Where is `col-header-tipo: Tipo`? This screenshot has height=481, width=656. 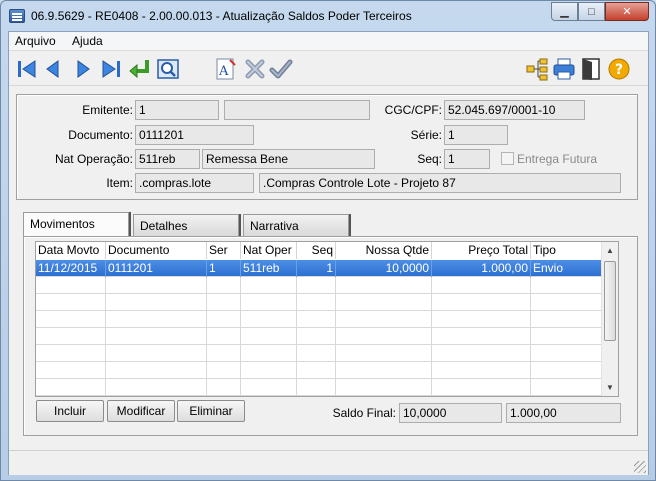 col-header-tipo: Tipo is located at coordinates (567, 250).